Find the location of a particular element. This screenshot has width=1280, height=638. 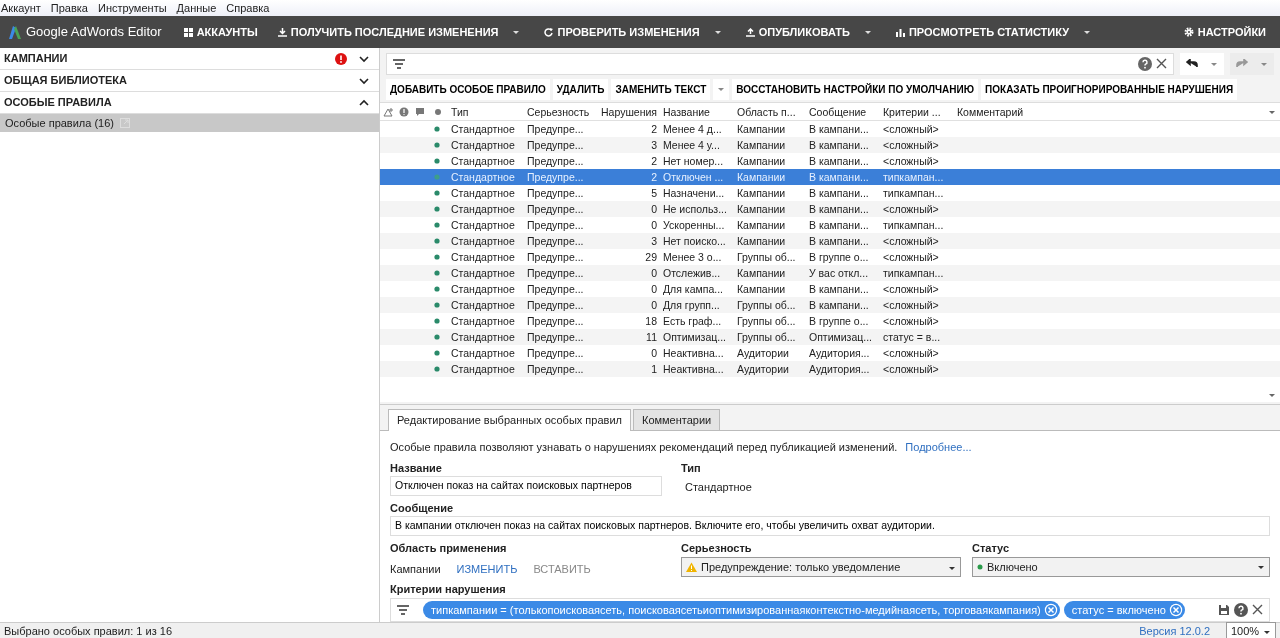

severity-select: Предупреждение: только уведомление is located at coordinates (821, 566).